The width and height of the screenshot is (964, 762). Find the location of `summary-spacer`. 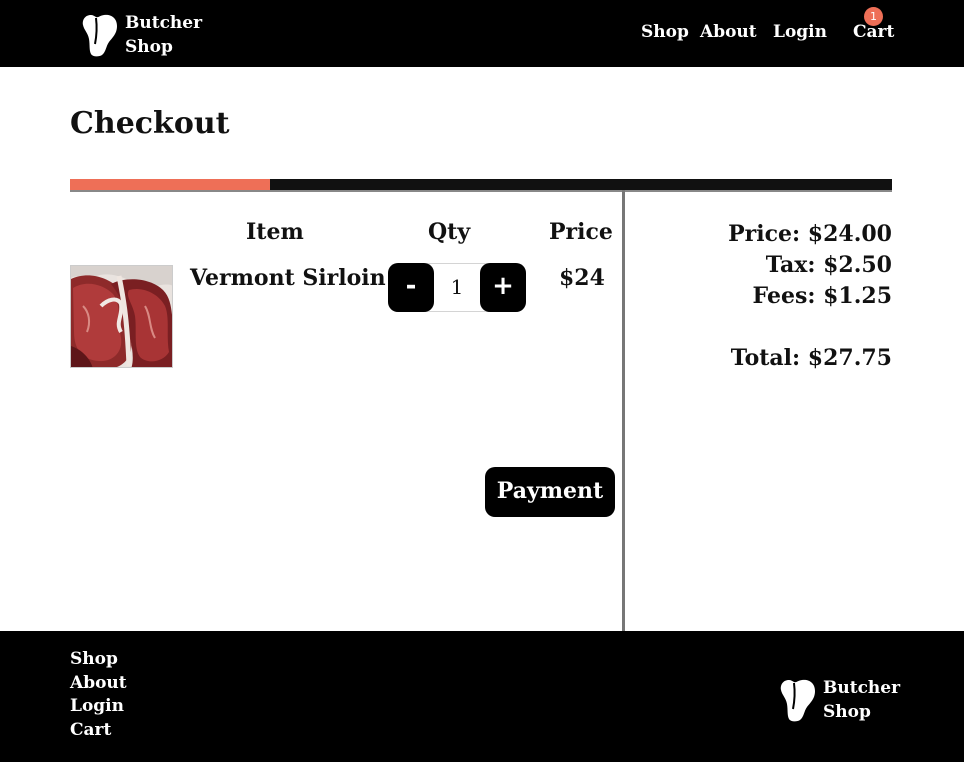

summary-spacer is located at coordinates (810, 327).